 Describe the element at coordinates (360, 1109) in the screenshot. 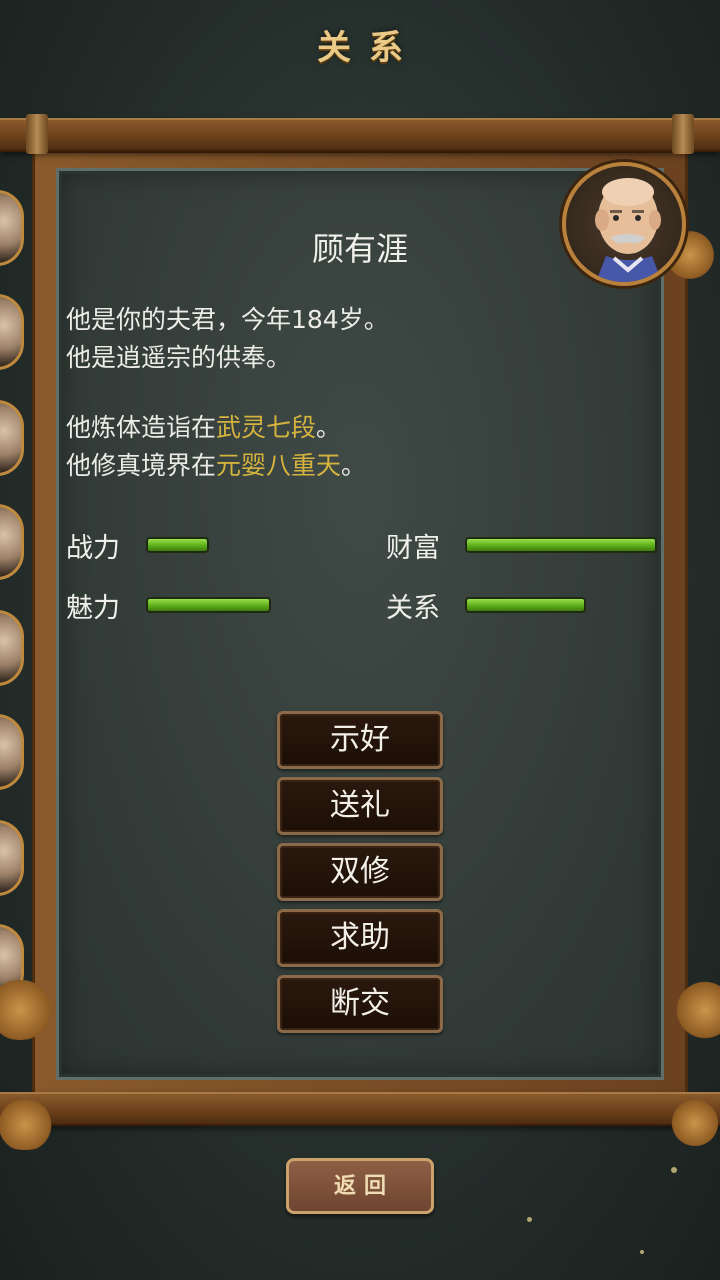

I see `scroll-rod-bottom` at that location.